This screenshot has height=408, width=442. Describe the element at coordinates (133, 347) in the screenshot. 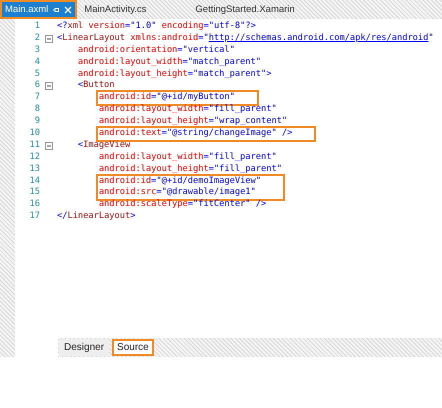

I see `view-tab: Source` at that location.